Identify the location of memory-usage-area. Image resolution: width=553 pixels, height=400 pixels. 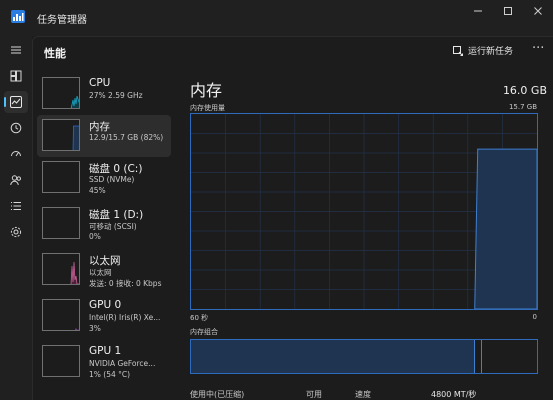
(506, 229).